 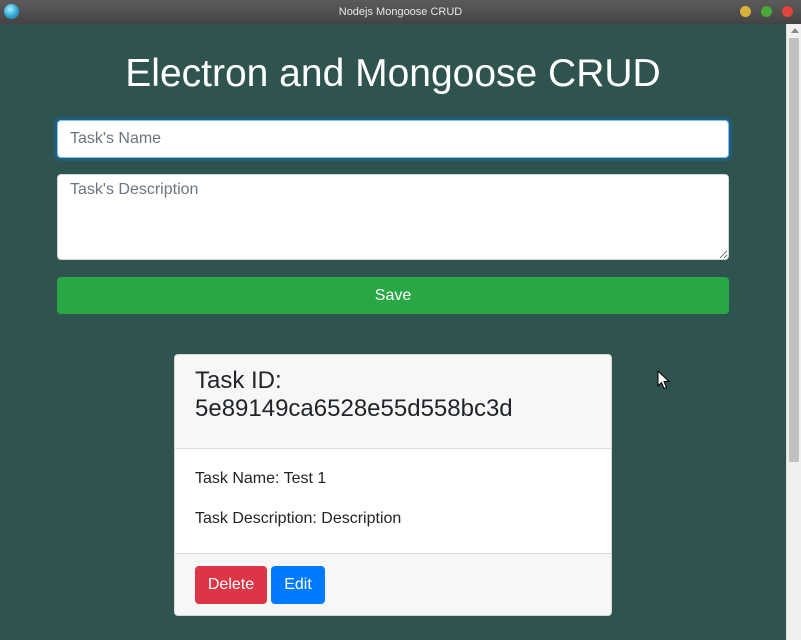 What do you see at coordinates (231, 585) in the screenshot?
I see `delete-button: Delete` at bounding box center [231, 585].